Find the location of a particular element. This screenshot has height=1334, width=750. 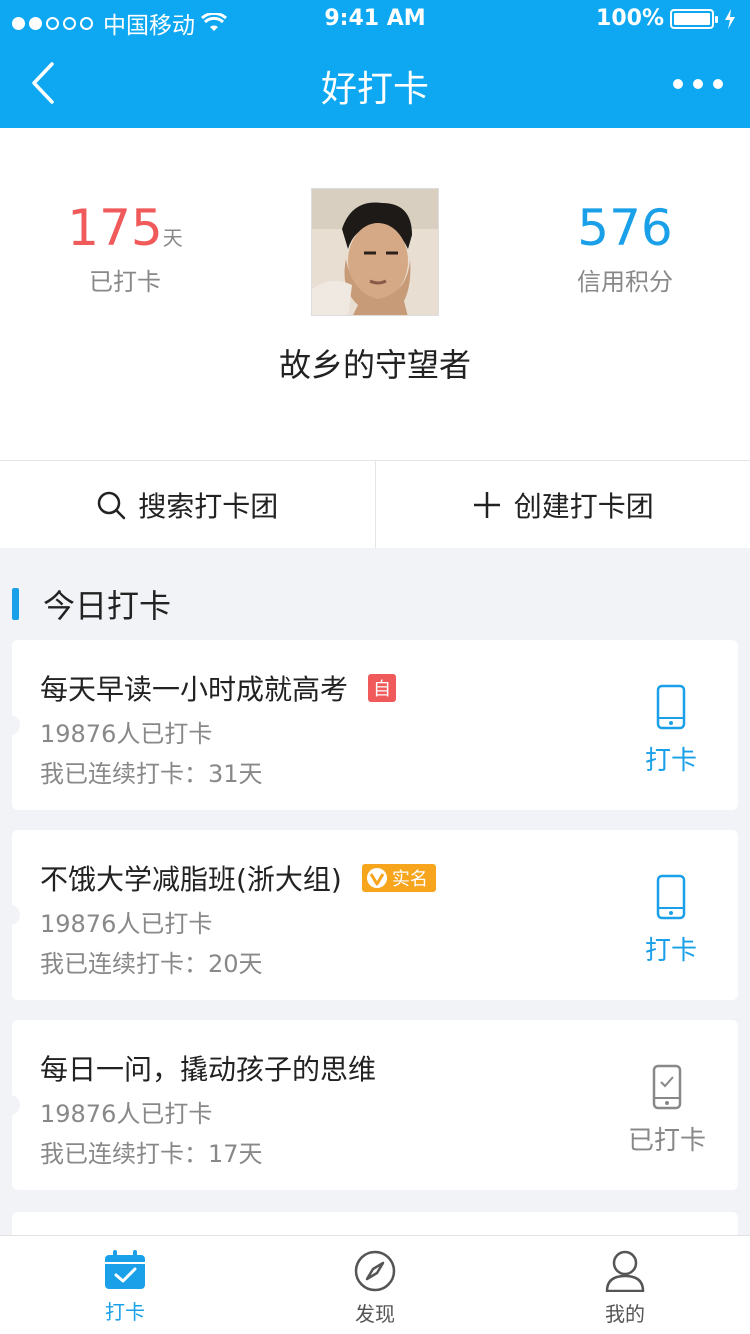

tab-discover: 发现 is located at coordinates (375, 1285).